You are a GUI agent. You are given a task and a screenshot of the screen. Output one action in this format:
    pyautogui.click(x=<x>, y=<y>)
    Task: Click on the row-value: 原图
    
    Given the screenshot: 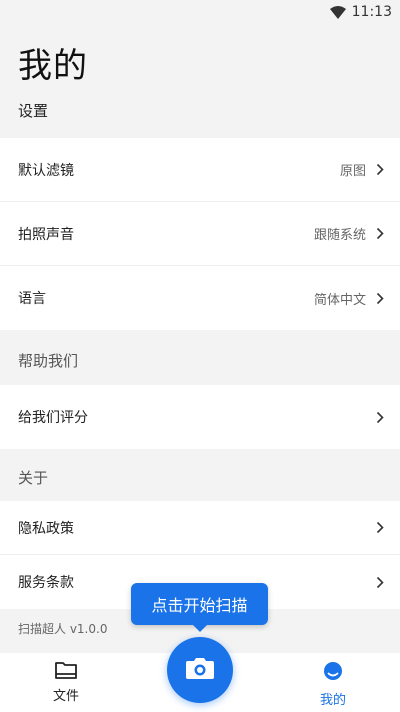 What is the action you would take?
    pyautogui.click(x=352, y=171)
    